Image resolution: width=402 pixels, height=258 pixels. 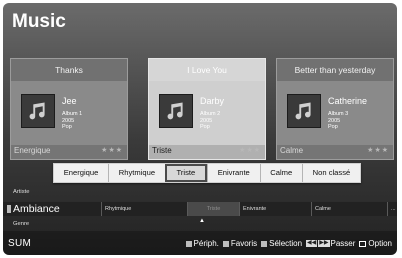 I want to click on song-meta: Album 2 2005 Pop, so click(x=210, y=120).